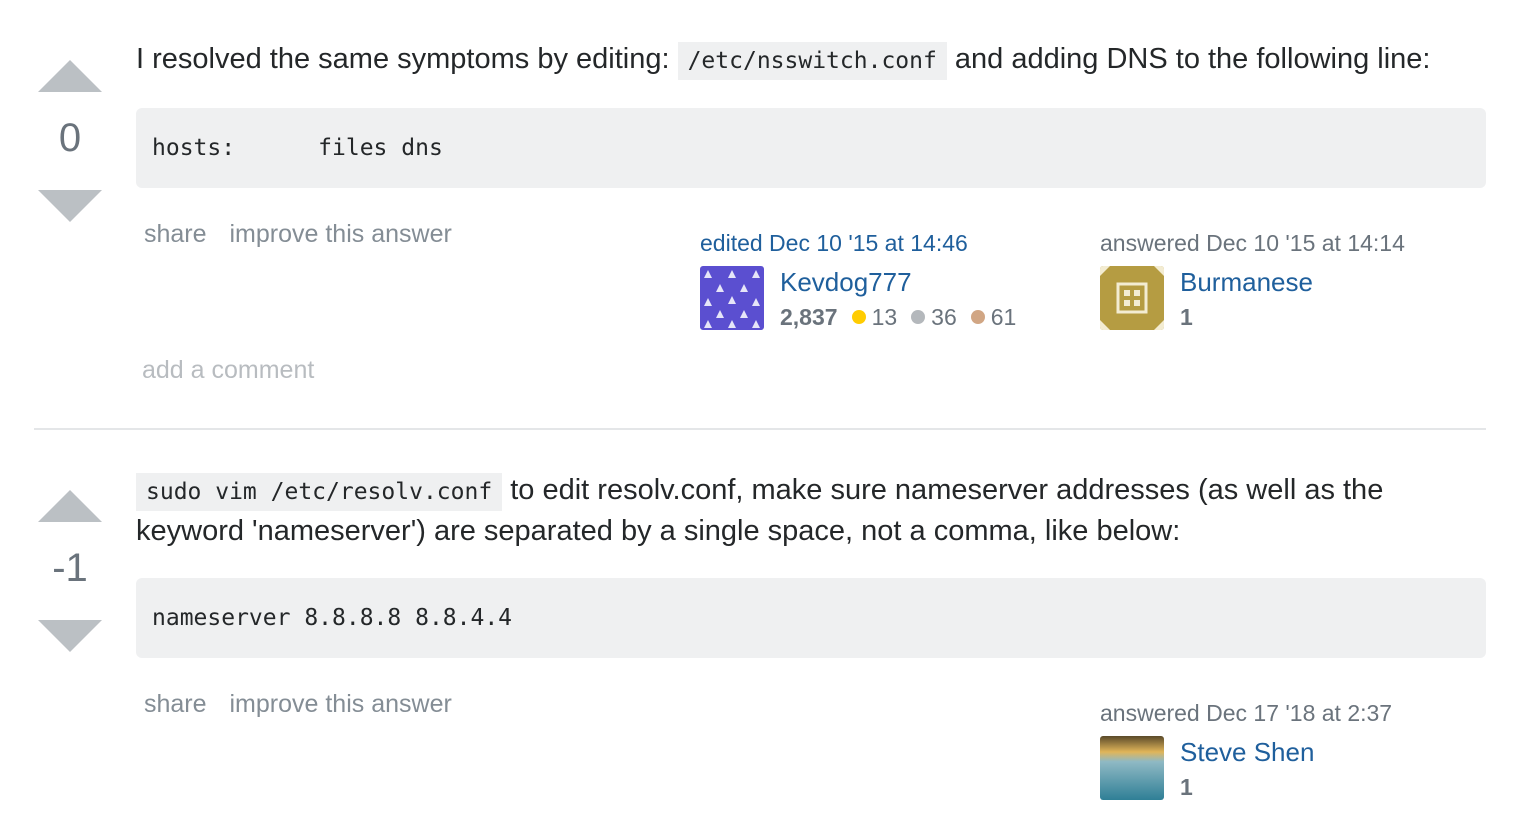 Image resolution: width=1517 pixels, height=830 pixels. I want to click on user-name: Steve Shen, so click(1247, 752).